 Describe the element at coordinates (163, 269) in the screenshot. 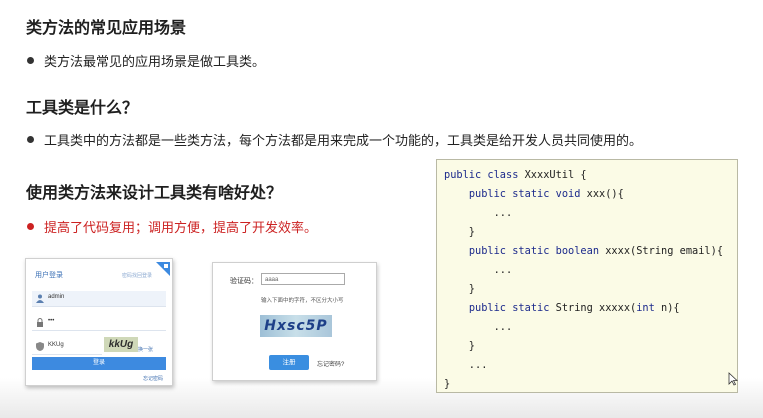

I see `qr-corner-icon` at that location.